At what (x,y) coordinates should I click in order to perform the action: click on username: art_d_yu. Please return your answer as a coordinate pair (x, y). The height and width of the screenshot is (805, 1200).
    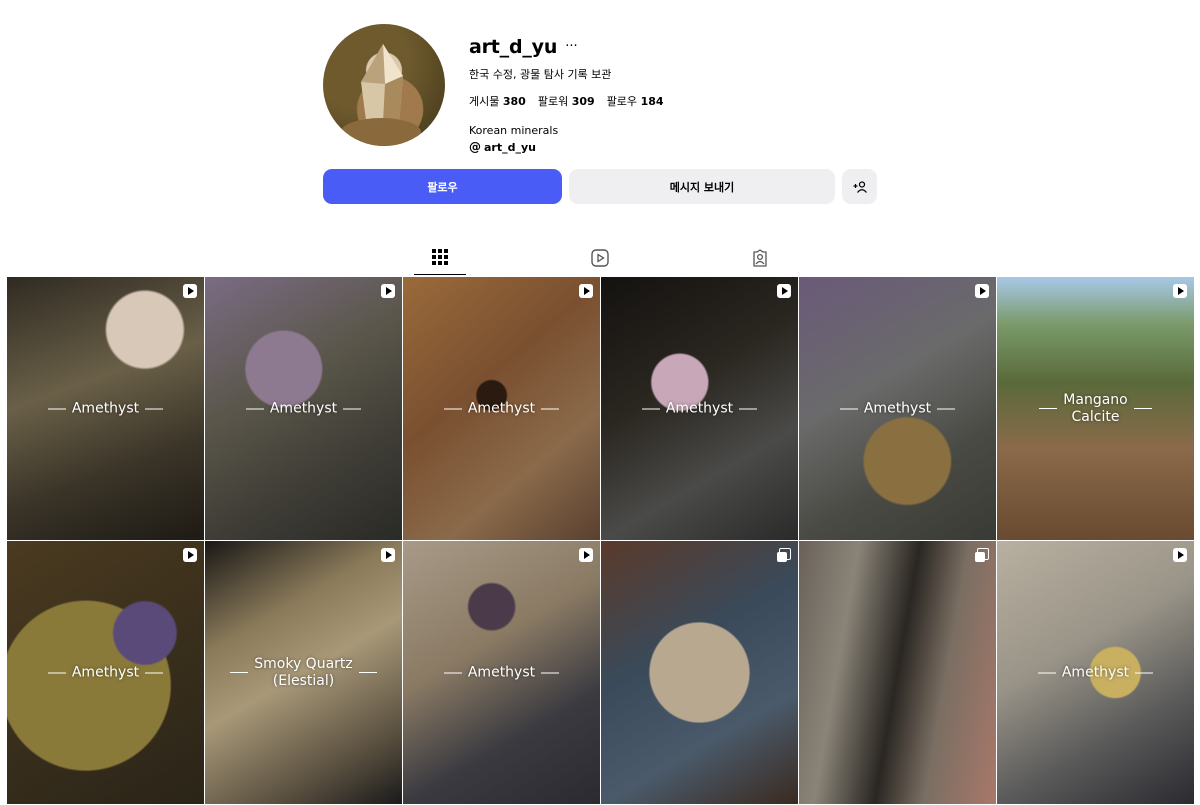
    Looking at the image, I should click on (513, 47).